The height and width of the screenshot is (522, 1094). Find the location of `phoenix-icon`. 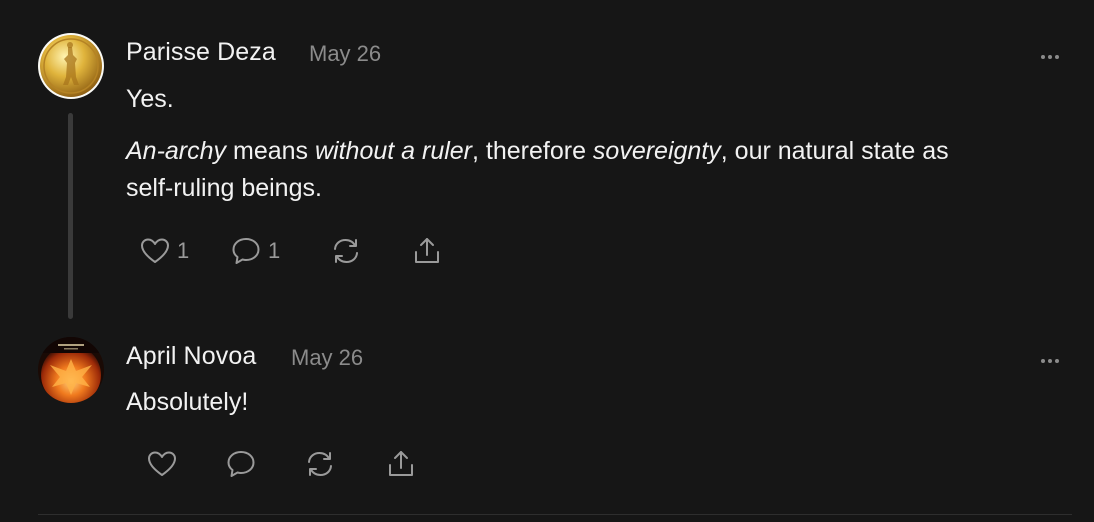

phoenix-icon is located at coordinates (71, 370).